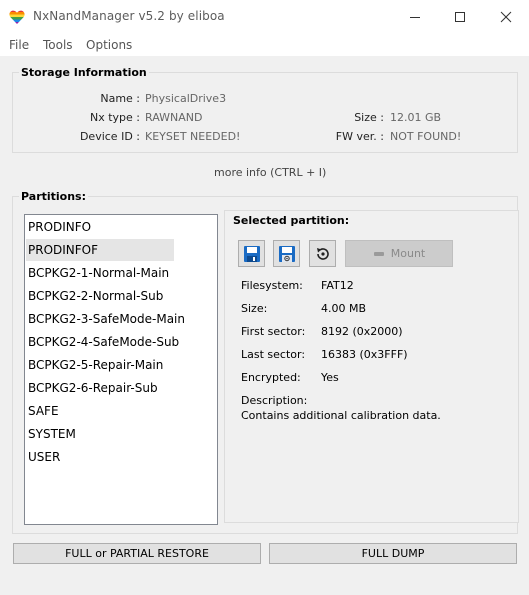  I want to click on mount-icon, so click(378, 253).